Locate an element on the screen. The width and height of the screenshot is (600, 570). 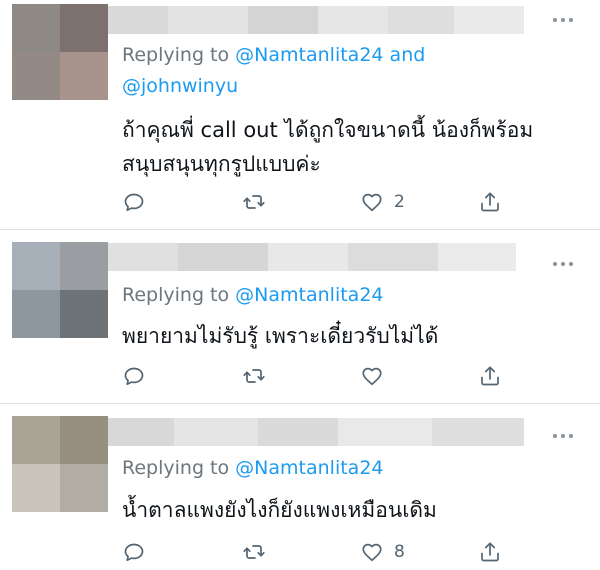
replying-to-line-2: @johnwinyu is located at coordinates (180, 86).